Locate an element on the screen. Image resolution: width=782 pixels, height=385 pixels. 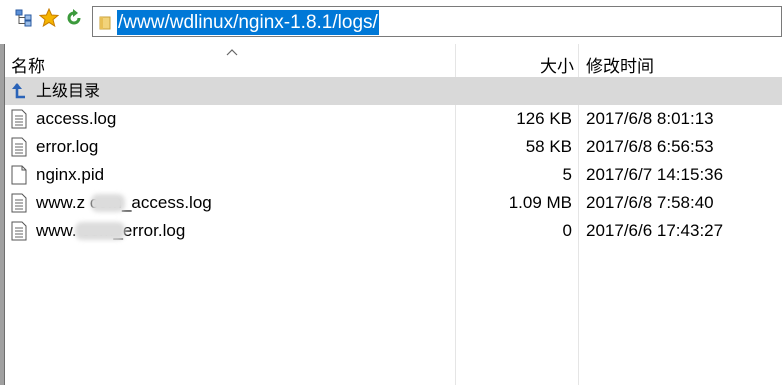
toolbar: /www/wdlinux/nginx-1.8.1/logs/ is located at coordinates (391, 22).